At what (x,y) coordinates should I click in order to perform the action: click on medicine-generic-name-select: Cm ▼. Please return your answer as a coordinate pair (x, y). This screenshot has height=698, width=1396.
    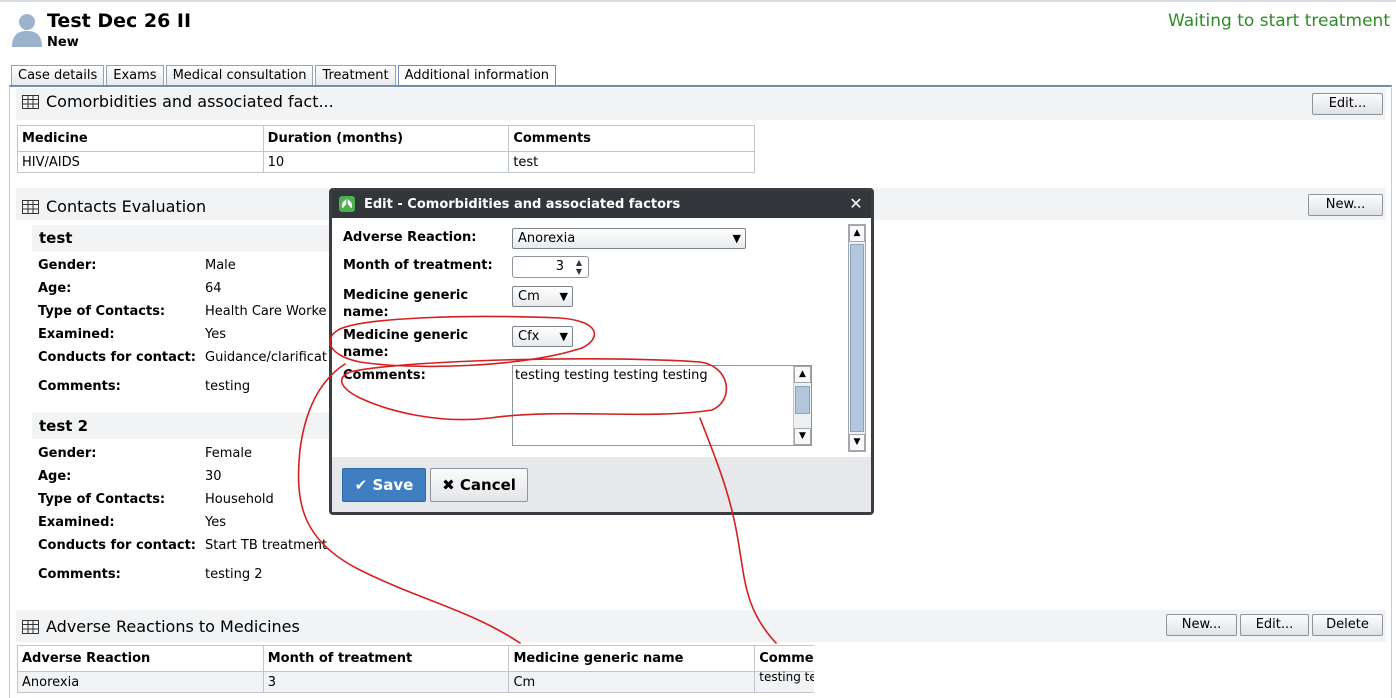
    Looking at the image, I should click on (542, 296).